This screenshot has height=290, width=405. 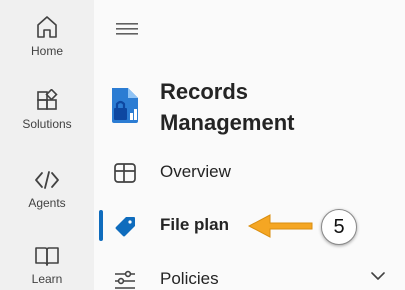 What do you see at coordinates (125, 279) in the screenshot?
I see `sliders-icon` at bounding box center [125, 279].